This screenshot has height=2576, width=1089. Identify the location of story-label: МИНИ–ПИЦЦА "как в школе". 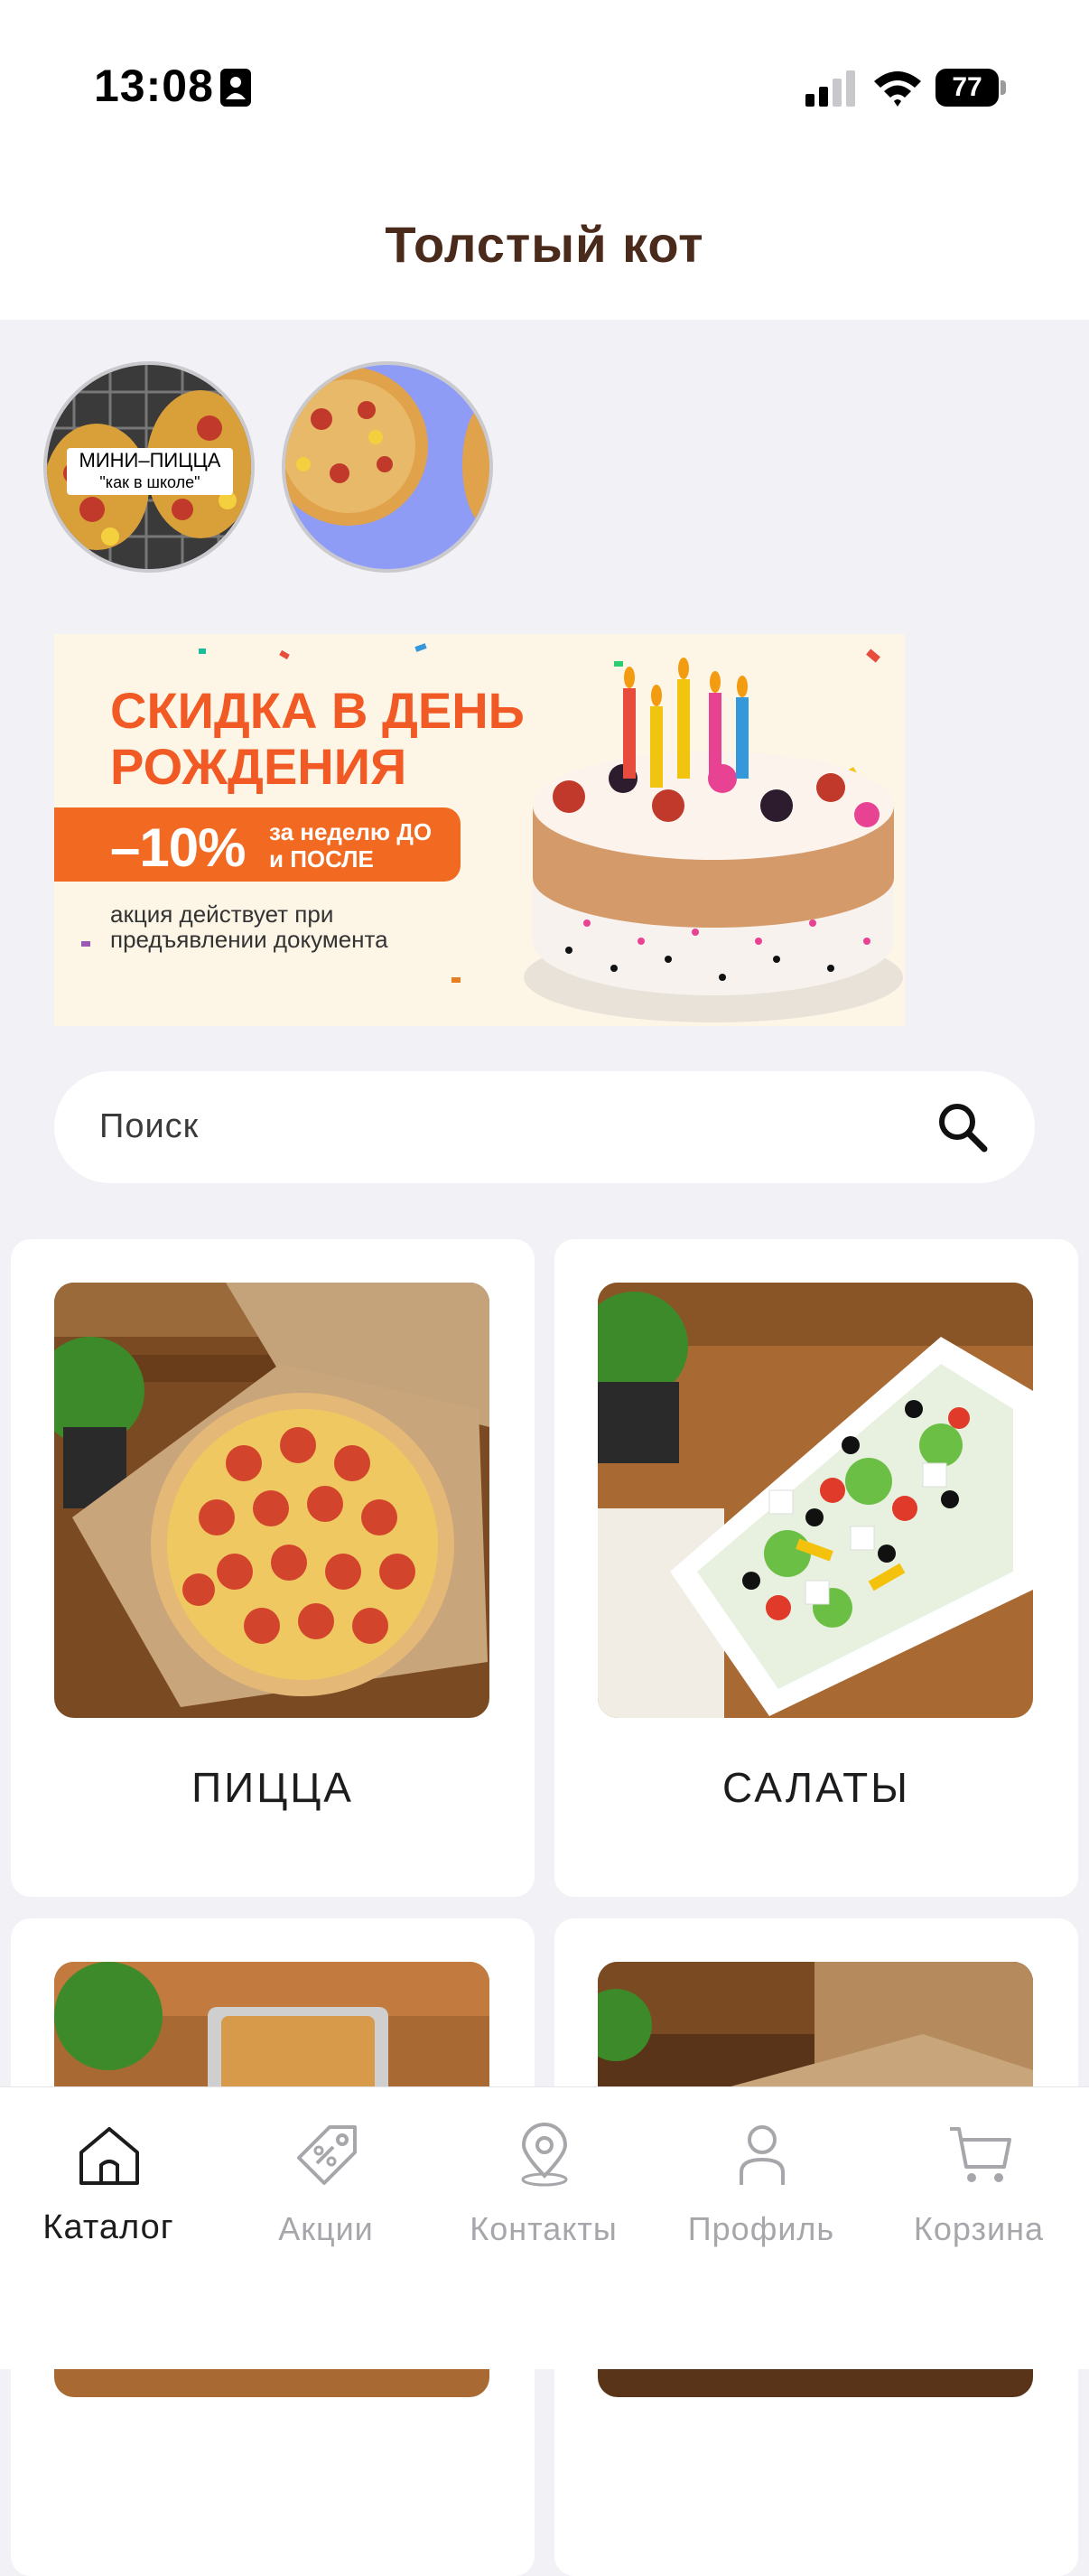
(150, 472).